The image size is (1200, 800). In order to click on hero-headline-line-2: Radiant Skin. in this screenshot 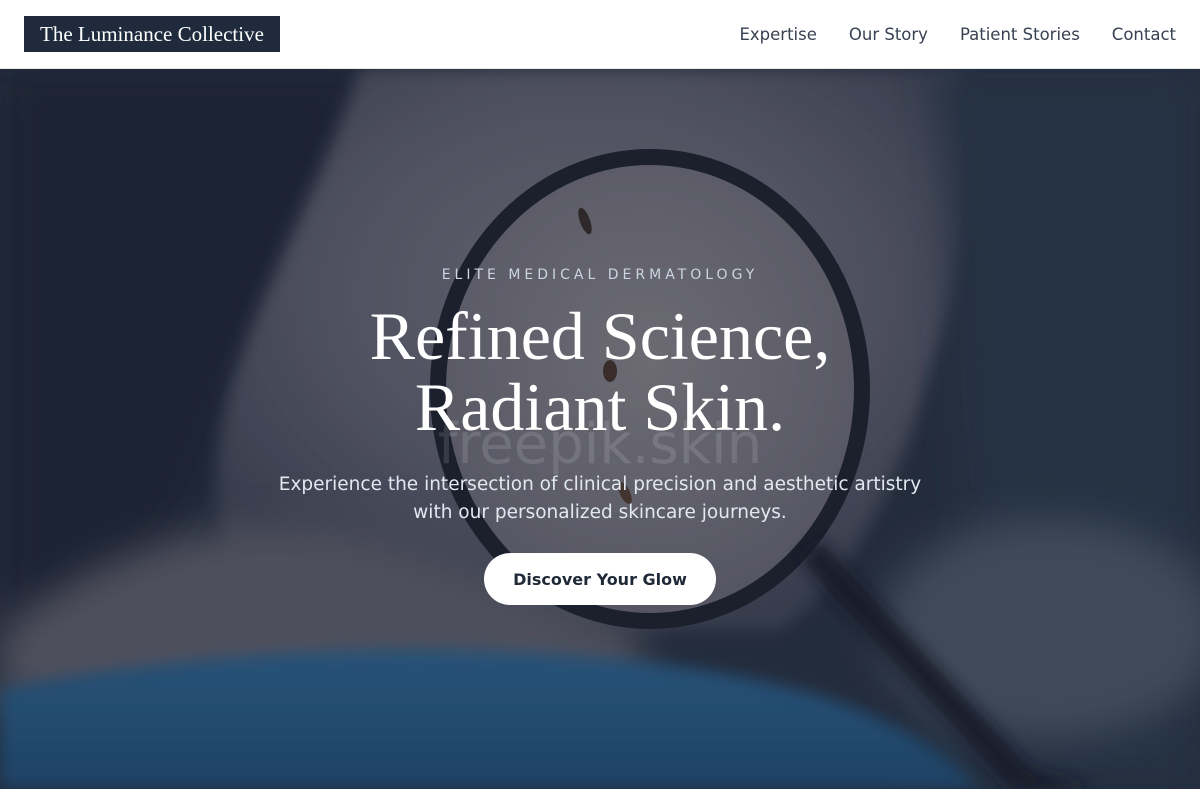, I will do `click(600, 407)`.